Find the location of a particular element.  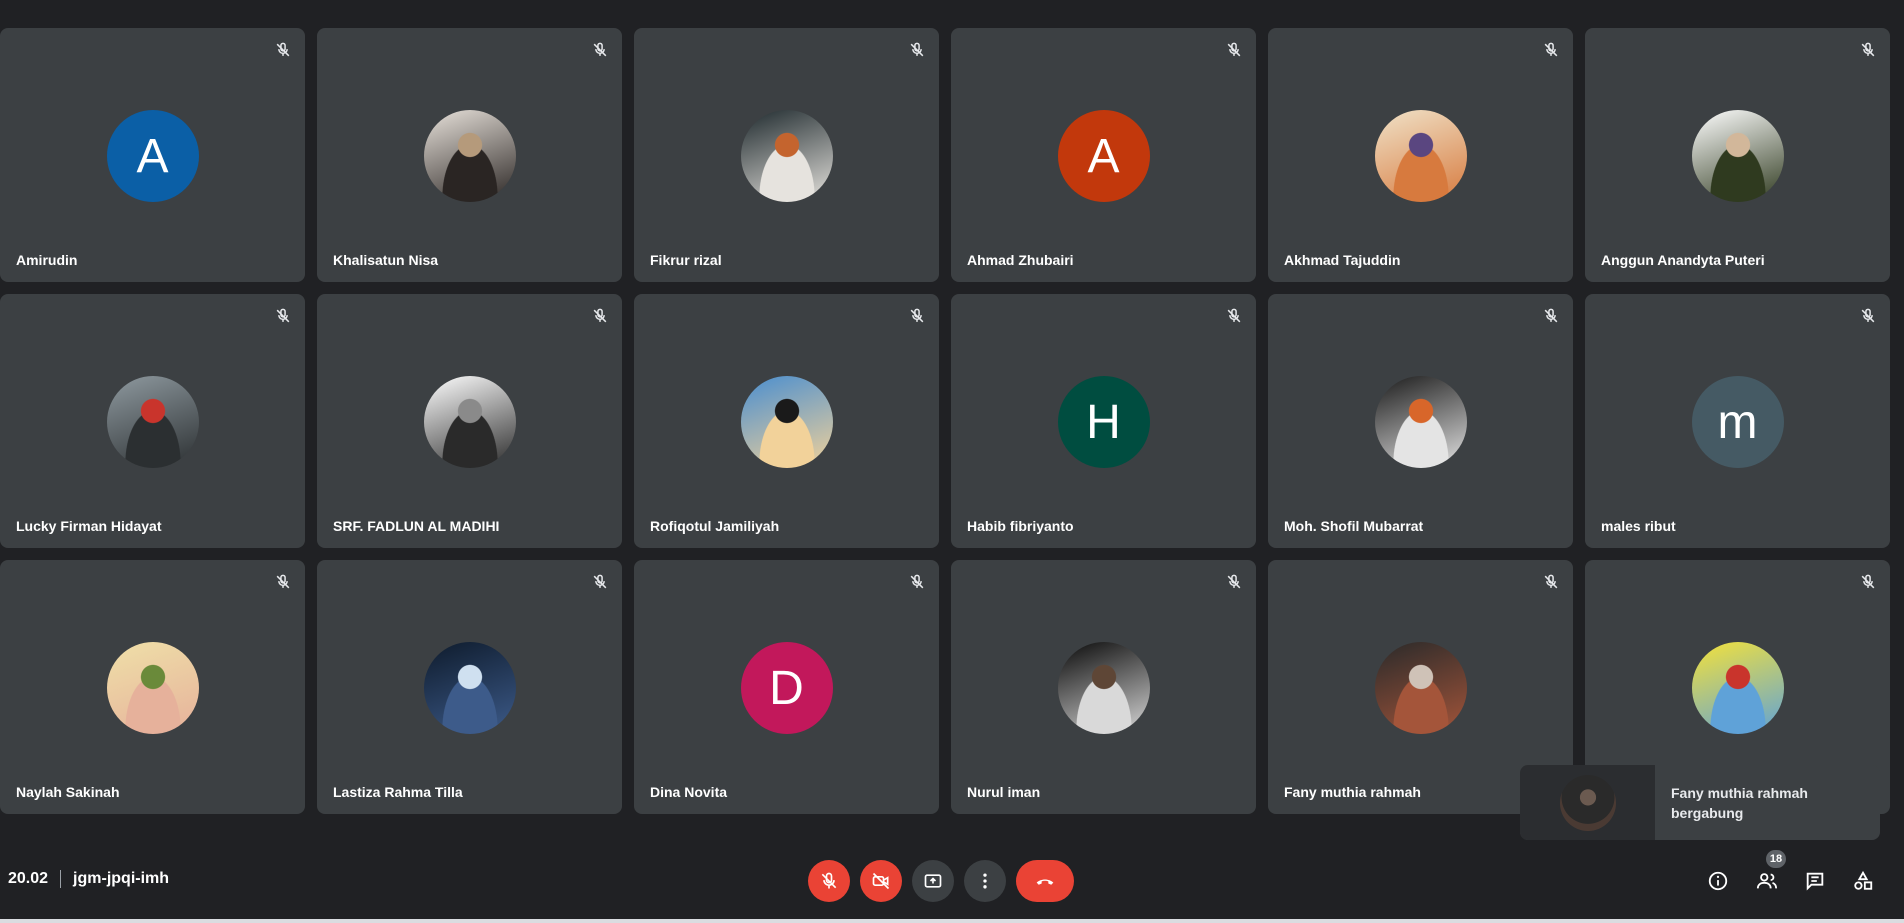

people-icon is located at coordinates (1767, 881).